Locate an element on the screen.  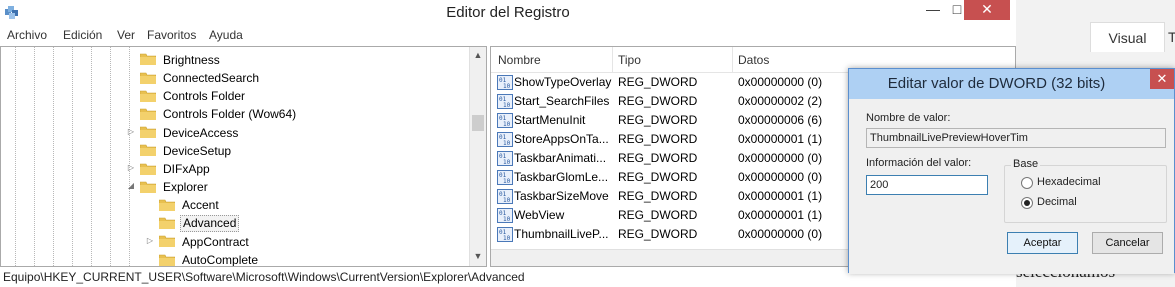
value-data-cell: 0x00000002 (2) is located at coordinates (780, 101).